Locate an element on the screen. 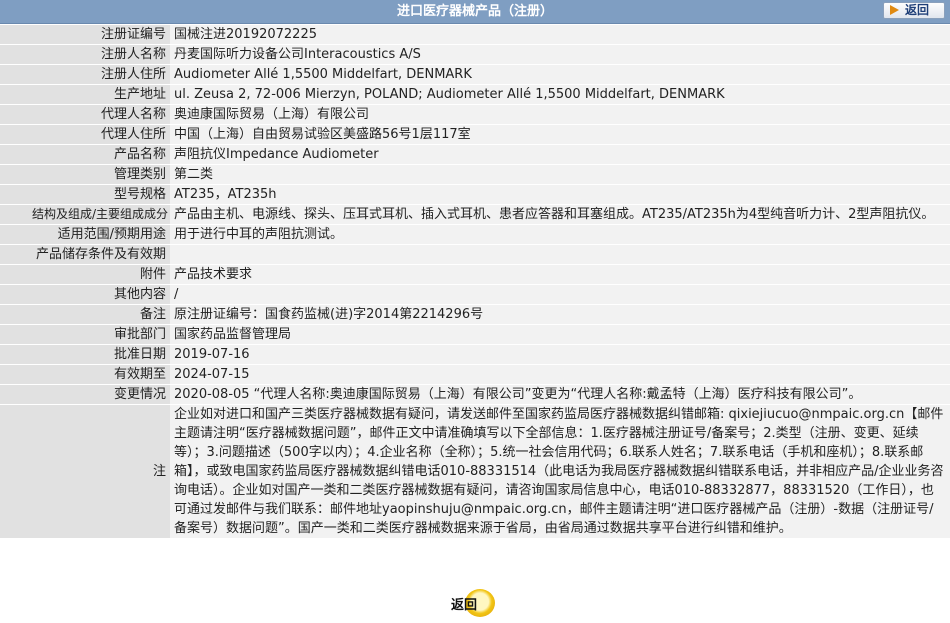 Image resolution: width=950 pixels, height=623 pixels. table-row: 其他内容 / is located at coordinates (475, 294).